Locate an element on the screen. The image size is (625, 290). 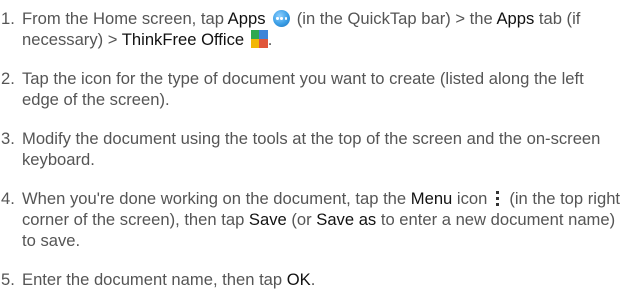
step-text: From the Home screen, tap is located at coordinates (125, 18).